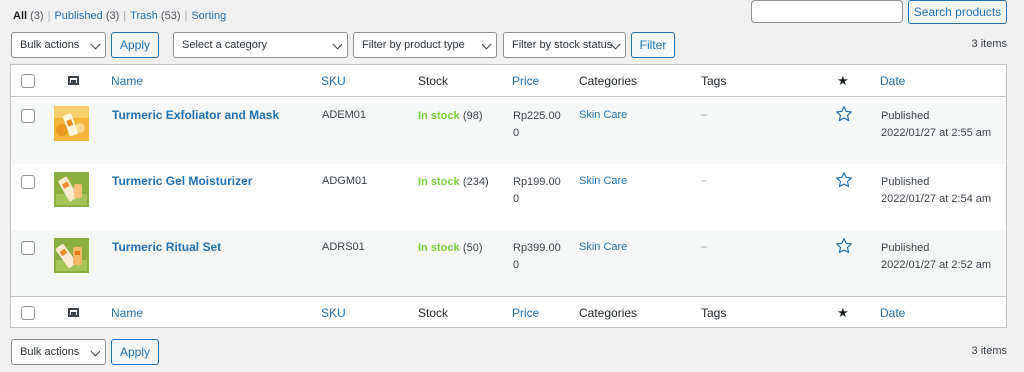 This screenshot has width=1024, height=372. I want to click on column-header-name: Name, so click(127, 81).